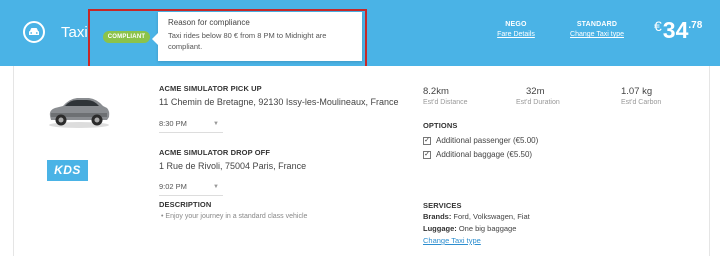  I want to click on option-additional-passenger: ✓ Additional passenger (€5.00), so click(480, 140).